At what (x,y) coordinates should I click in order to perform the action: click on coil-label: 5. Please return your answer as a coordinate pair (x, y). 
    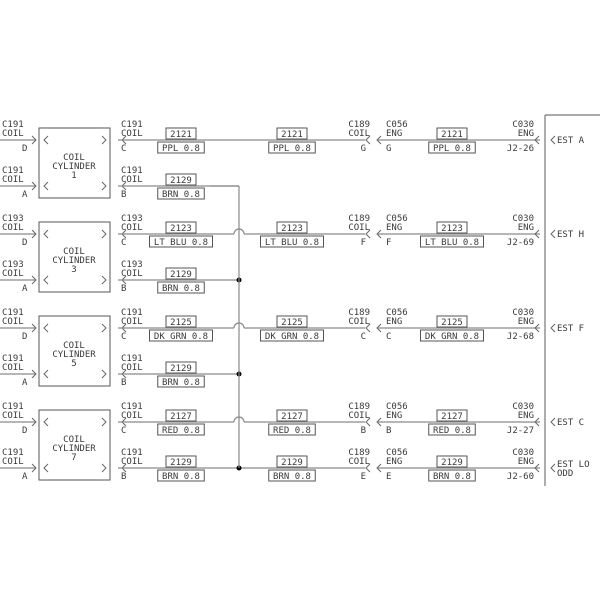
    Looking at the image, I should click on (73, 364).